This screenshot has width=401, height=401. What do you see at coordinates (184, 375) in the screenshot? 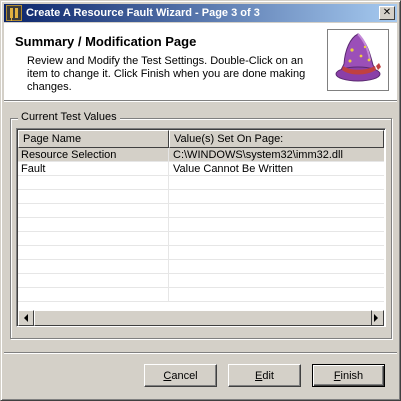
I see `cancel-label: ancel` at bounding box center [184, 375].